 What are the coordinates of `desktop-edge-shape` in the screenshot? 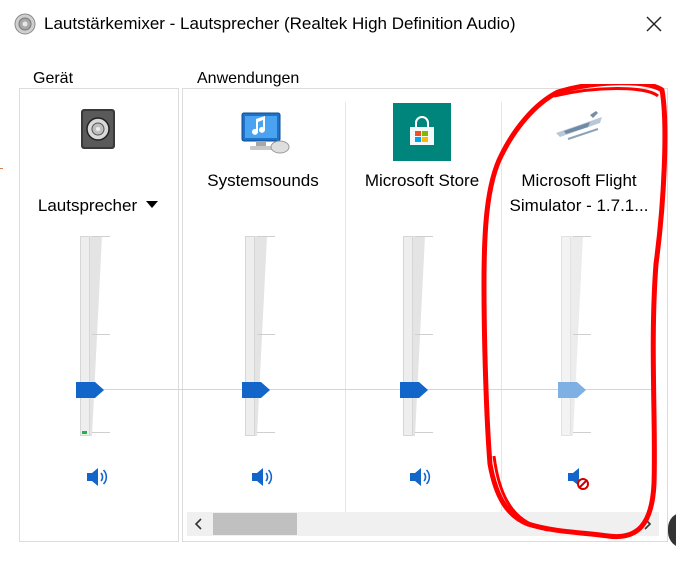 It's located at (672, 530).